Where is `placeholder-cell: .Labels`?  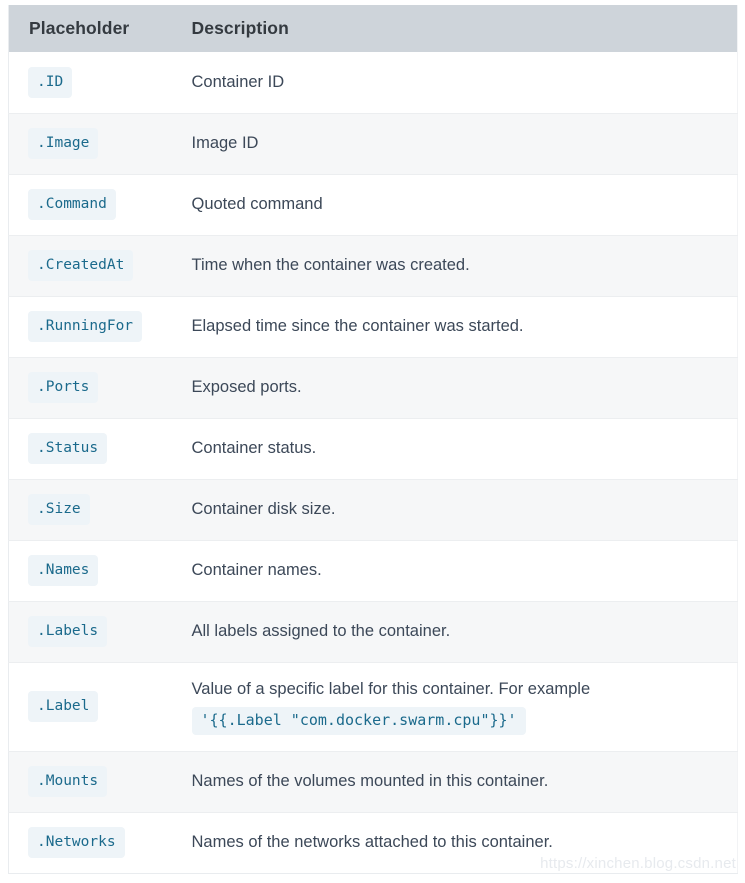 placeholder-cell: .Labels is located at coordinates (100, 631).